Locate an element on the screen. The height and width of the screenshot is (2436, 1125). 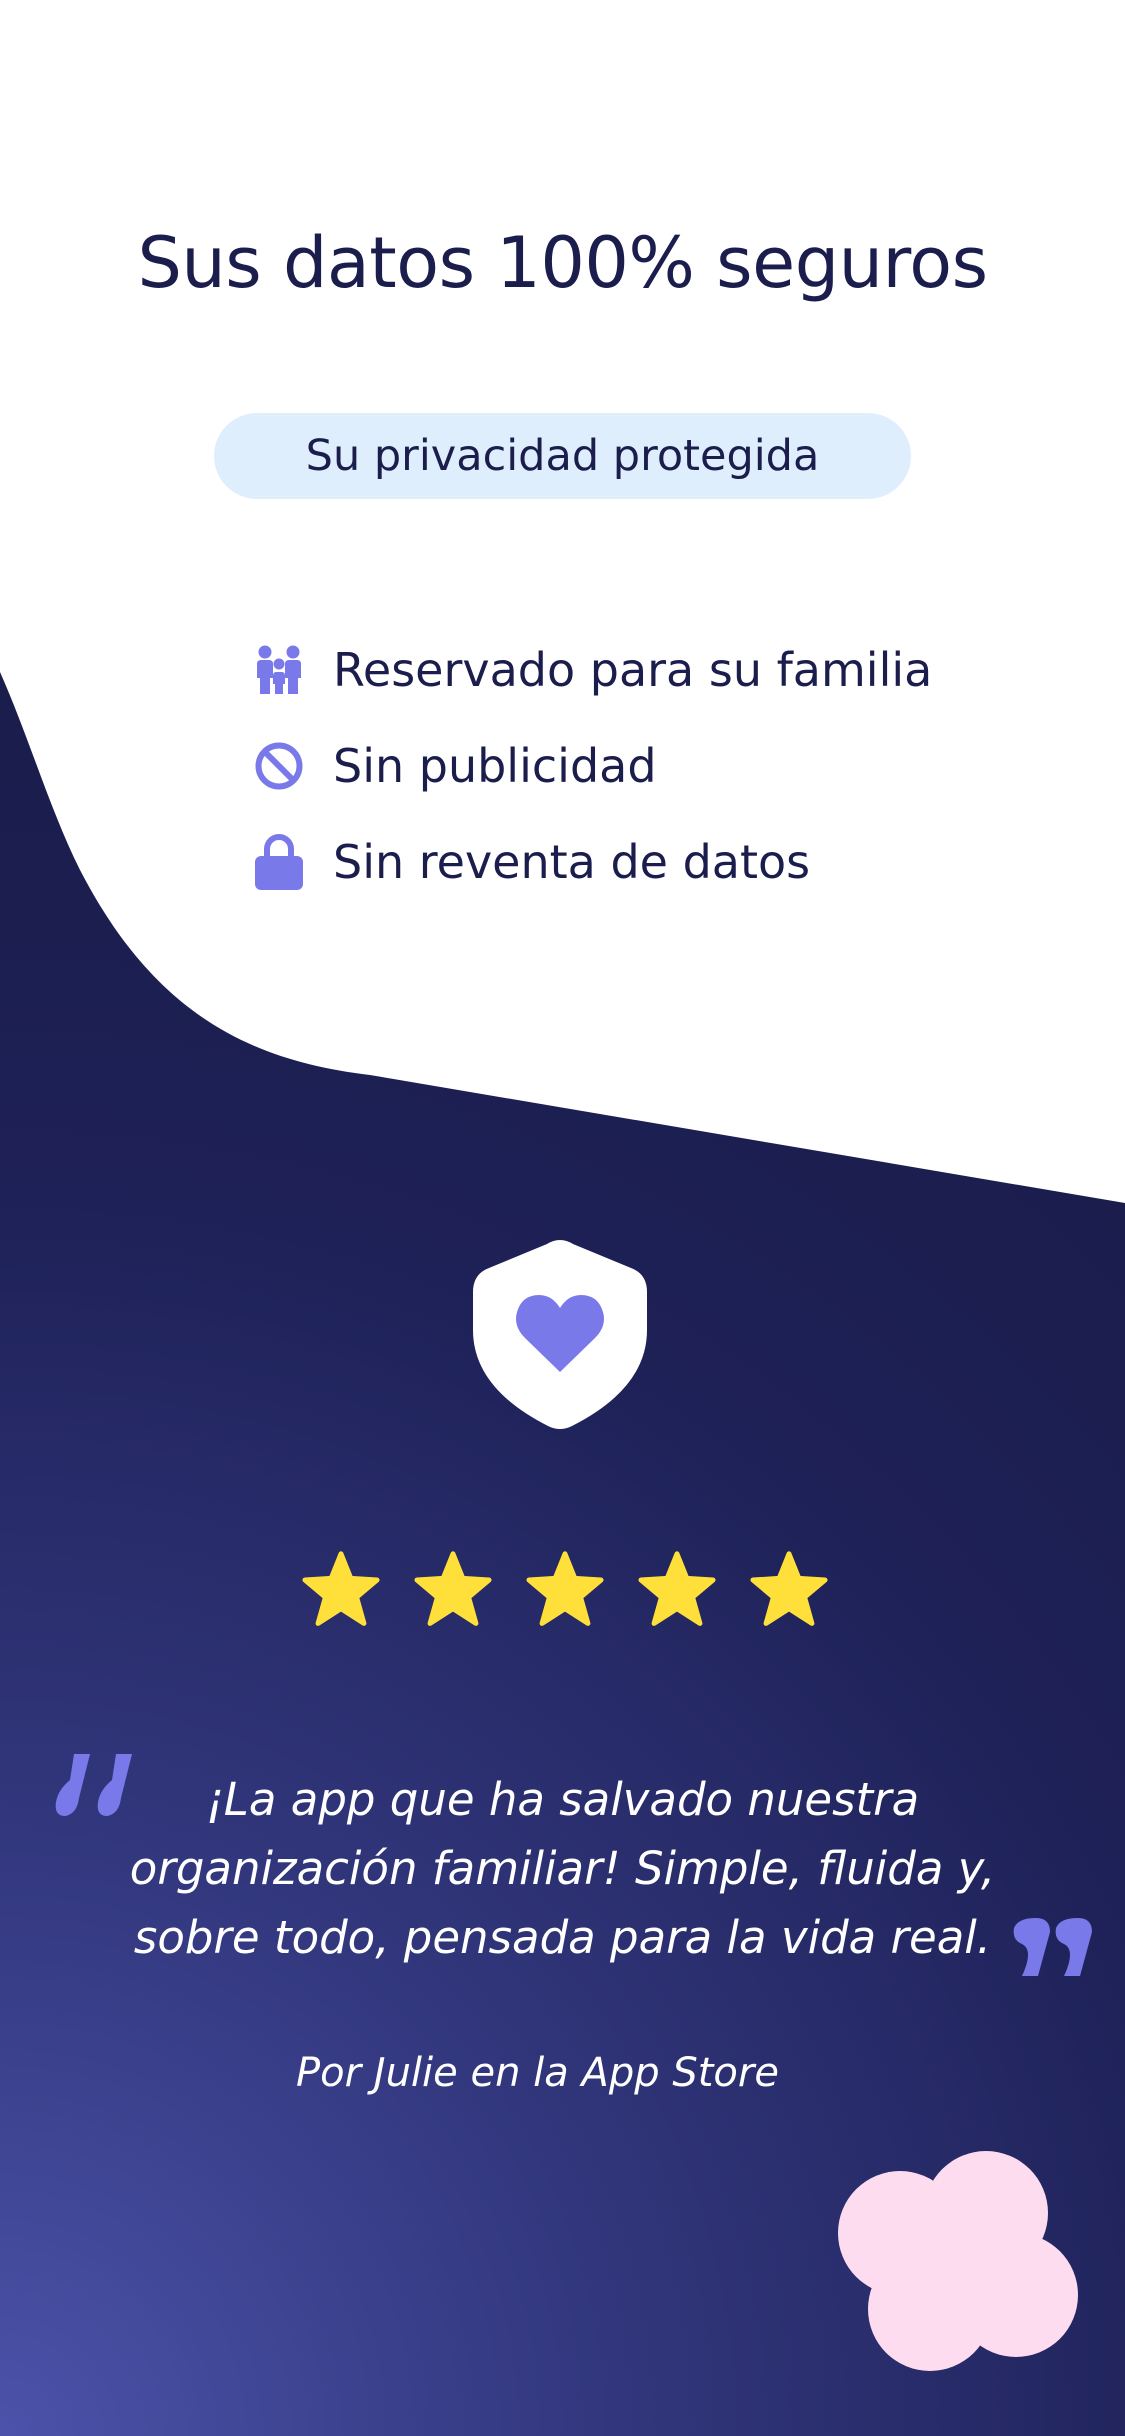
testimonial-line: organización familiar! Simple, fluida y, is located at coordinates (562, 1868).